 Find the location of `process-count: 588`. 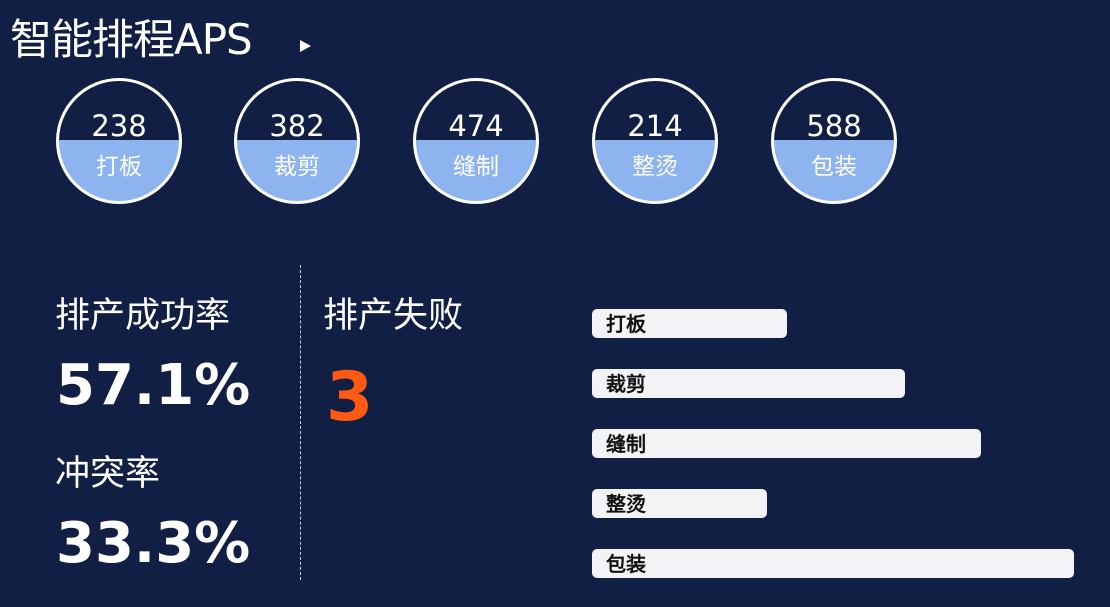

process-count: 588 is located at coordinates (834, 126).